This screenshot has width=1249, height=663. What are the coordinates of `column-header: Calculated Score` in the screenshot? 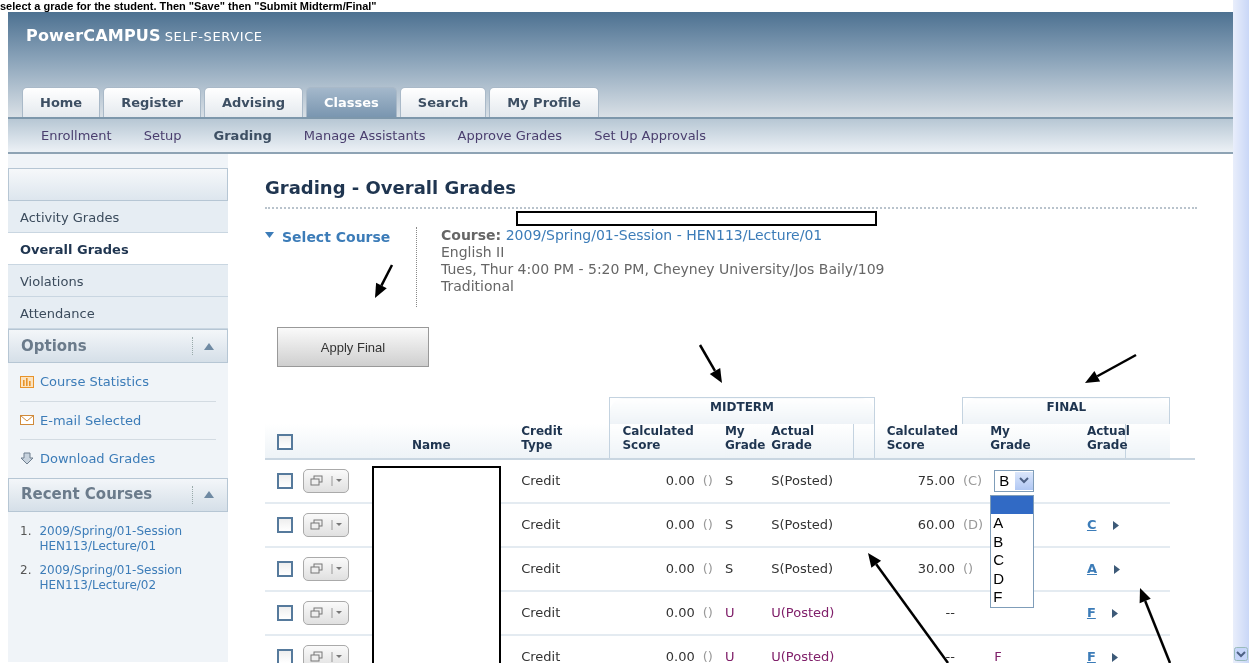 It's located at (658, 437).